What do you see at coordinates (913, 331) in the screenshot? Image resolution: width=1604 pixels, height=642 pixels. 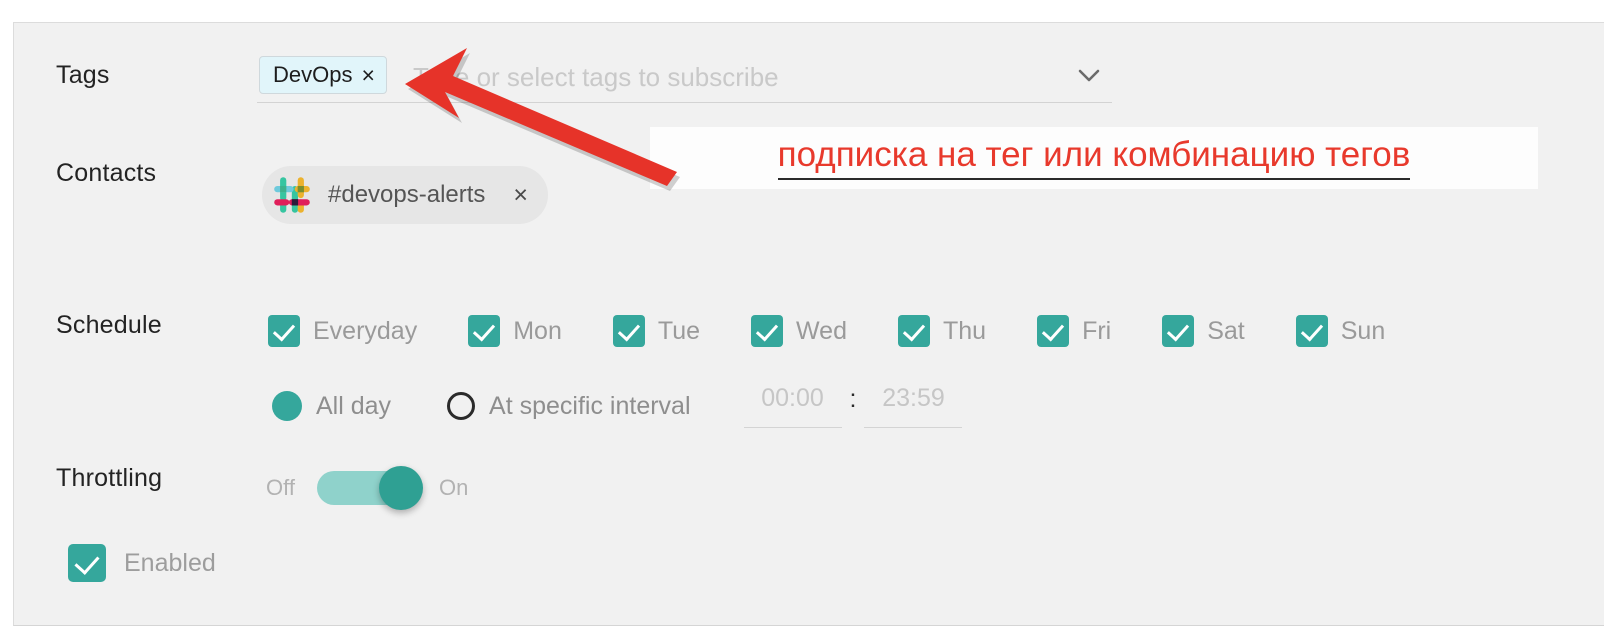 I see `checkbox-thu` at bounding box center [913, 331].